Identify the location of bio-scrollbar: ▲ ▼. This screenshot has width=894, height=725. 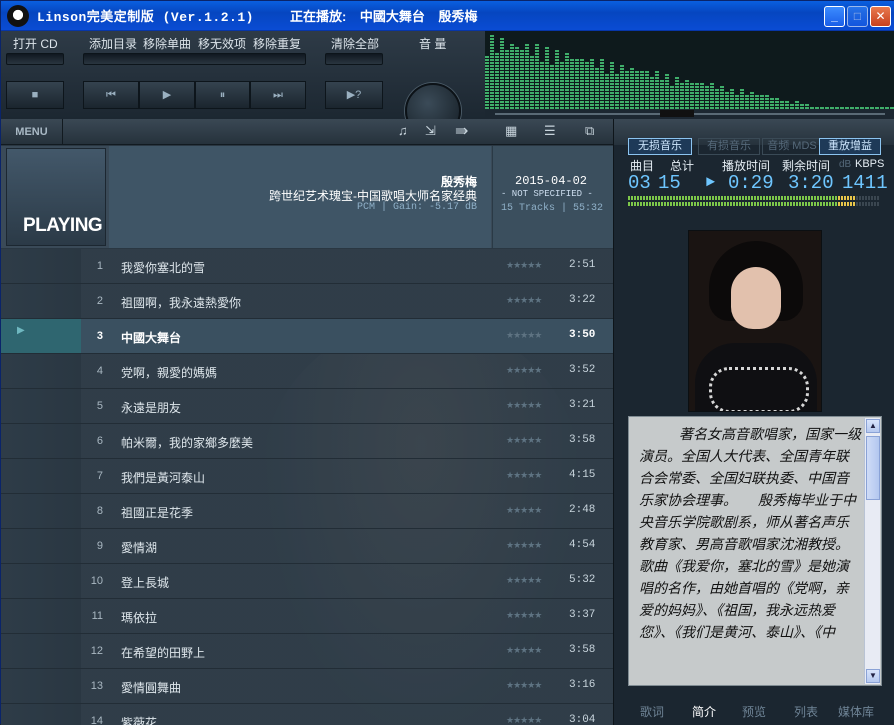
(872, 551).